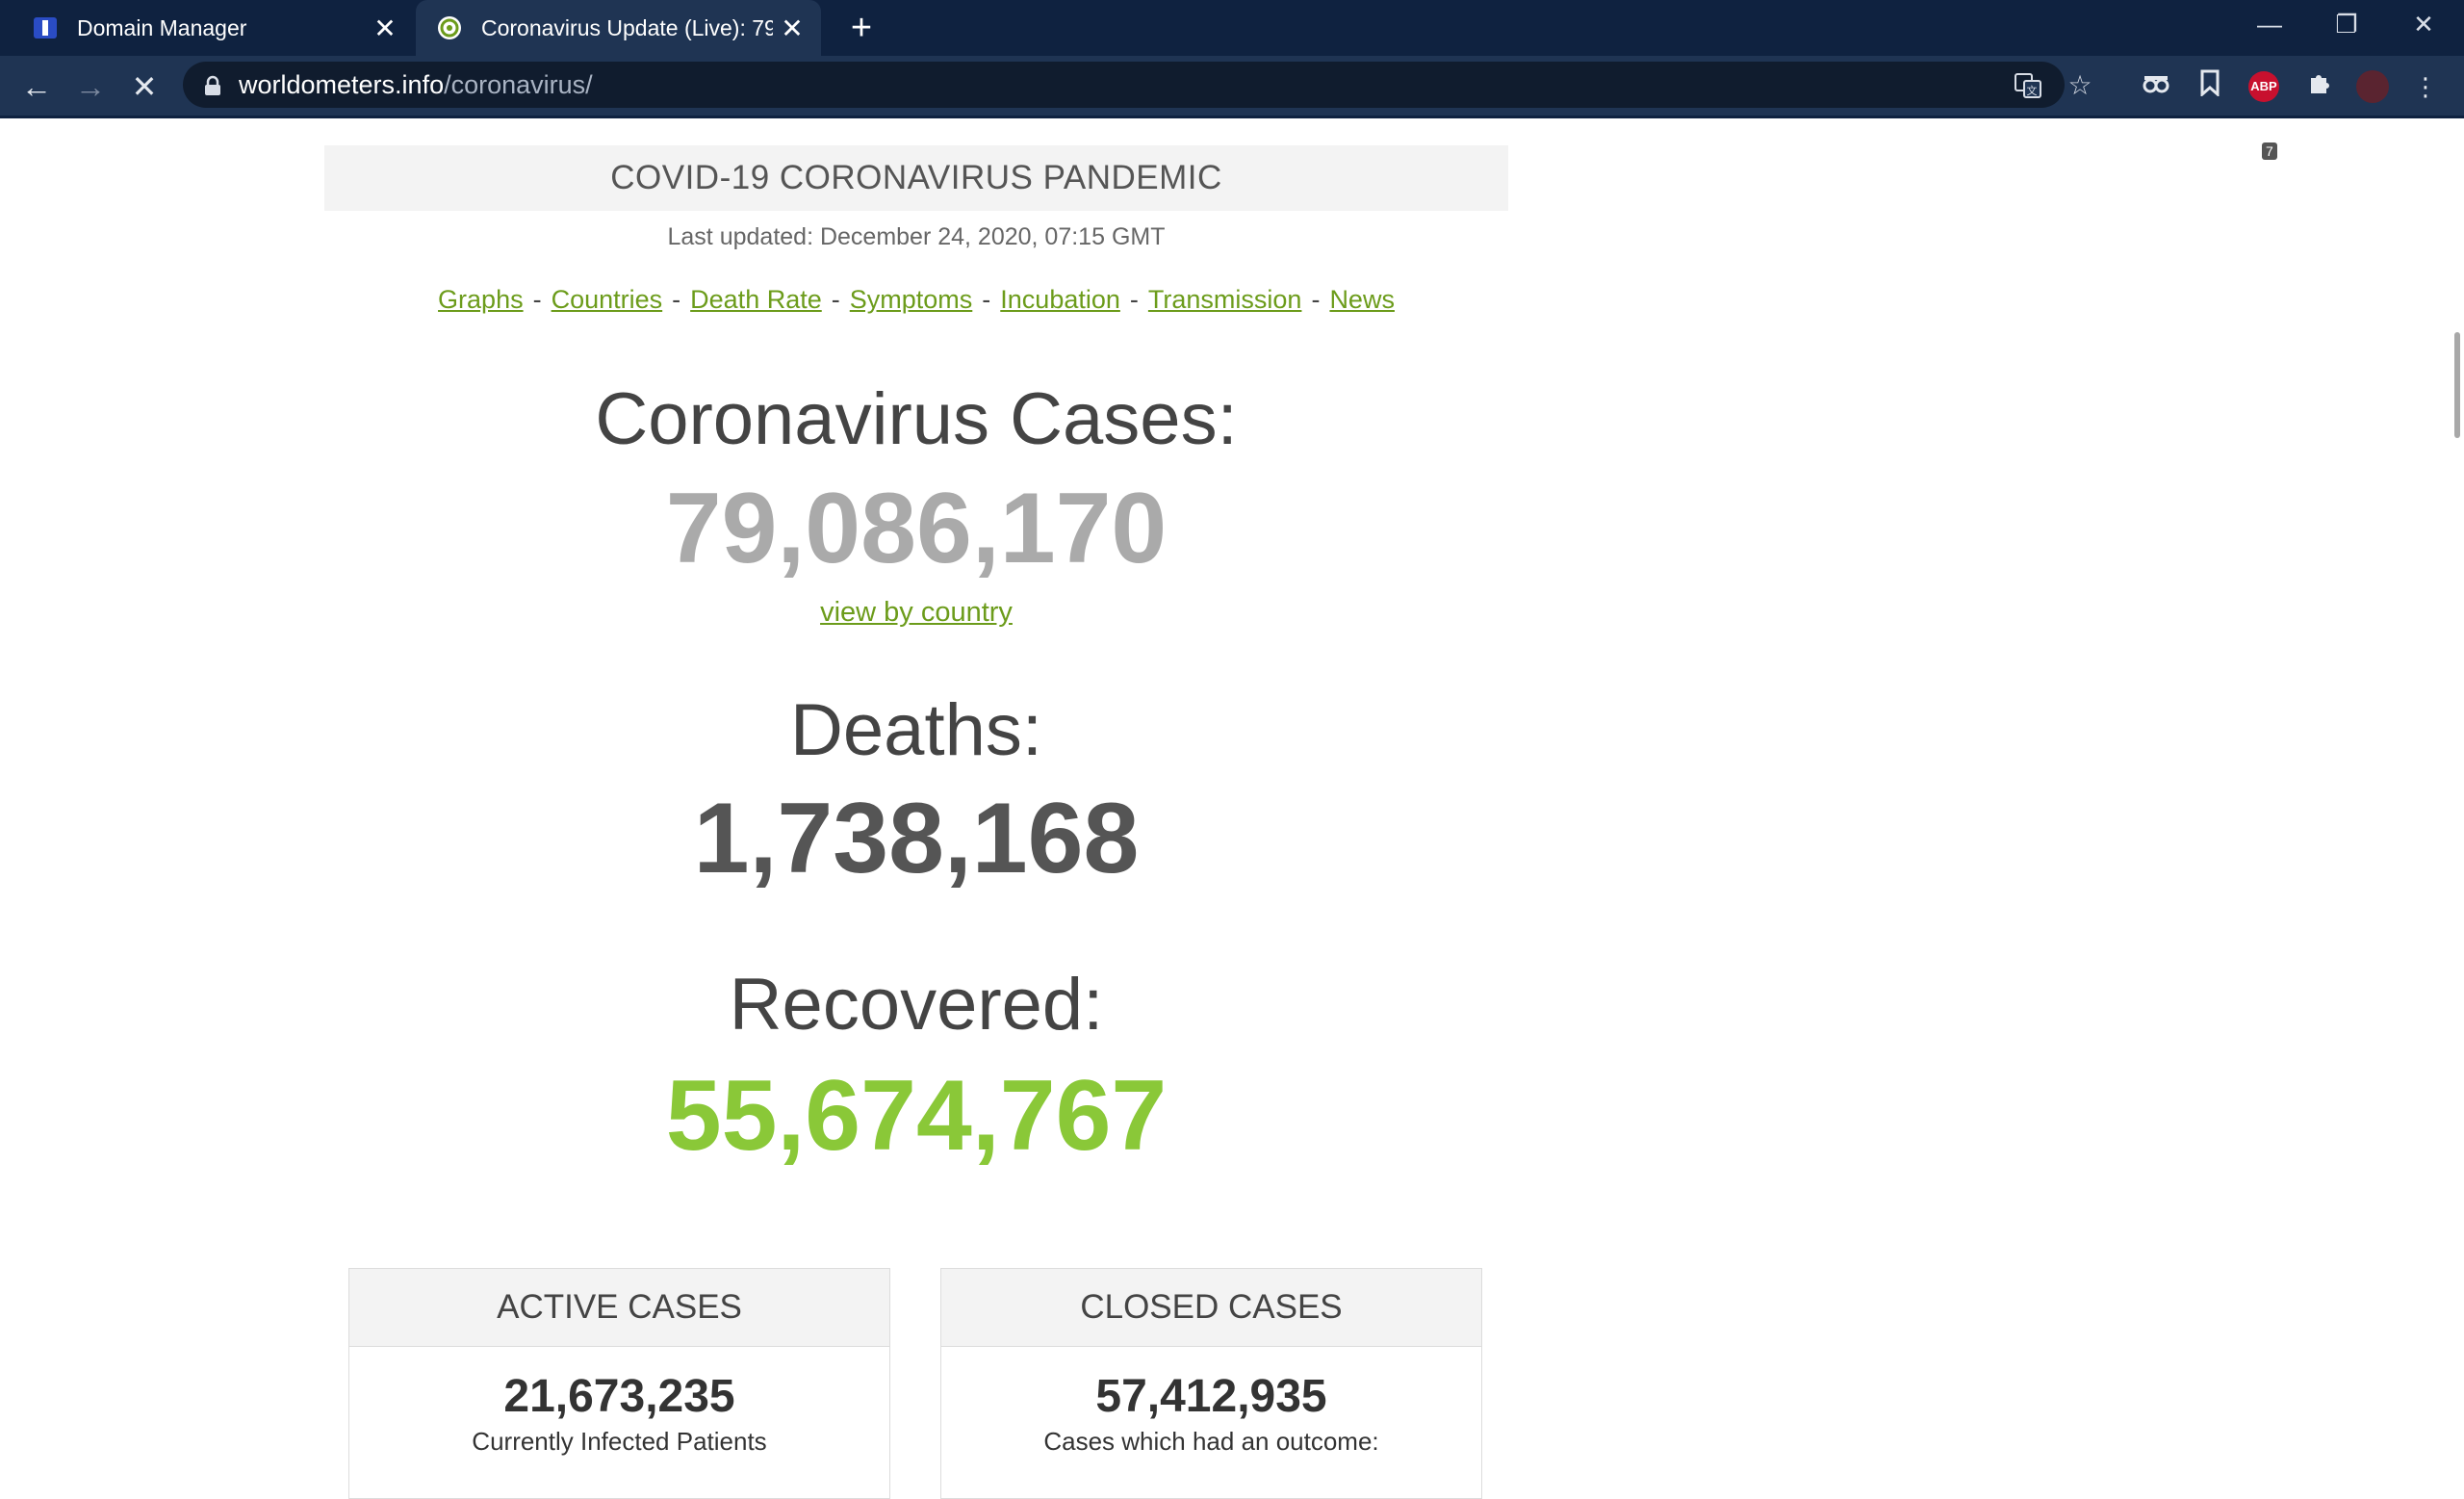  I want to click on worldometers-icon, so click(449, 27).